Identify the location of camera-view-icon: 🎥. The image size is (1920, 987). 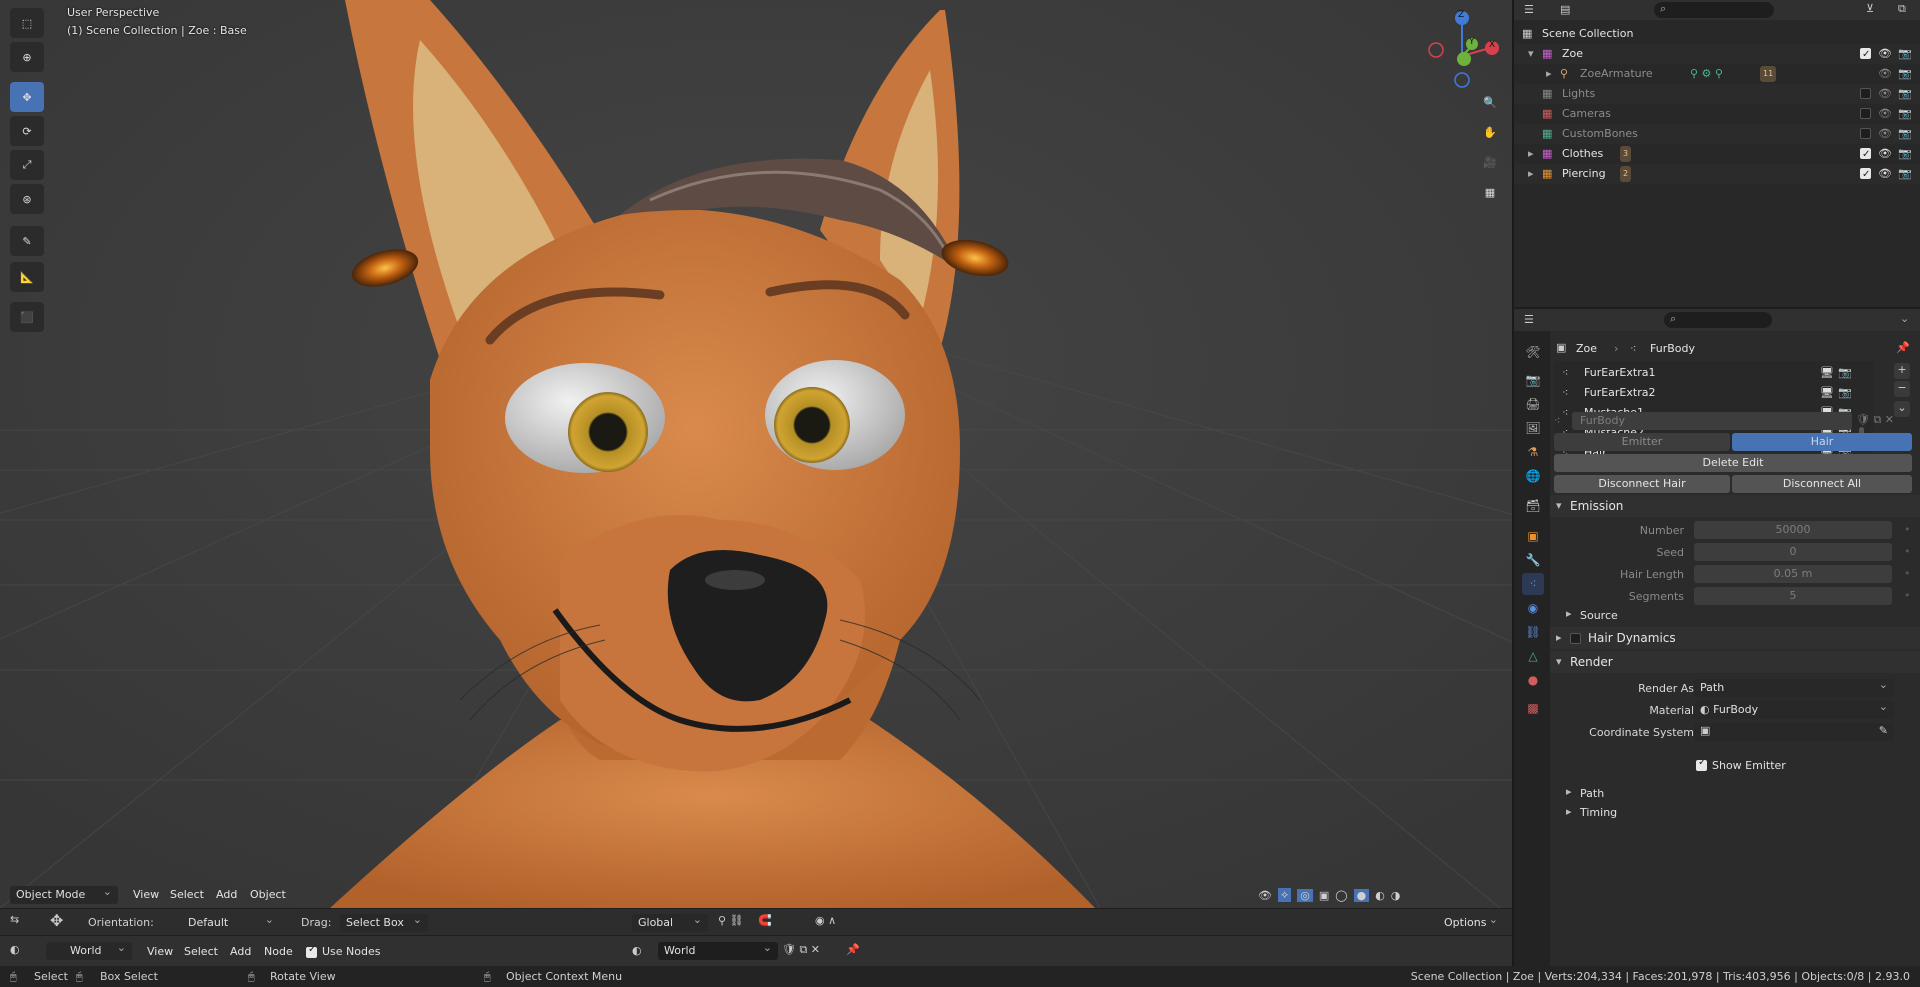
(1490, 162).